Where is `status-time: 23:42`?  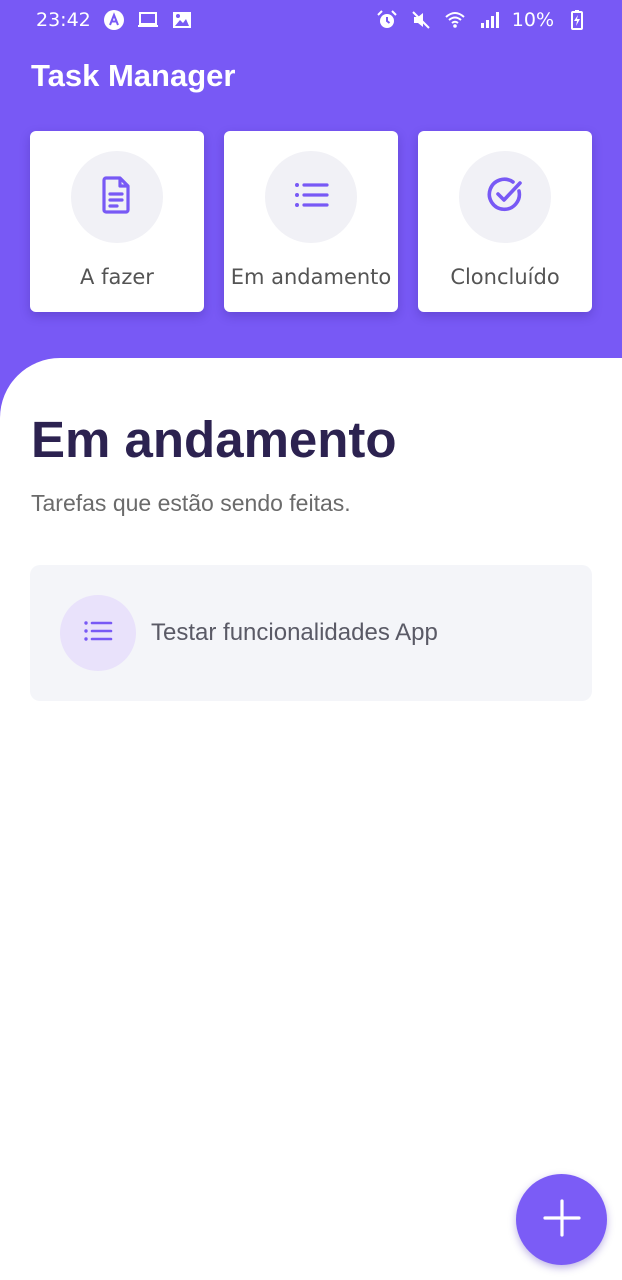 status-time: 23:42 is located at coordinates (63, 20).